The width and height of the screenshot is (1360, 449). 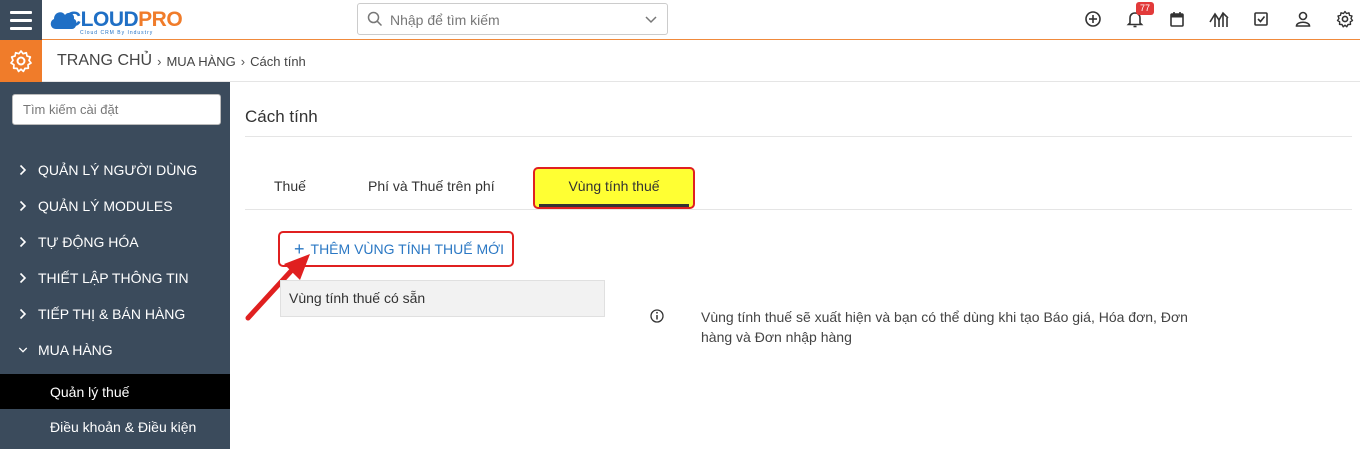 I want to click on page-title: Cách tính, so click(x=281, y=116).